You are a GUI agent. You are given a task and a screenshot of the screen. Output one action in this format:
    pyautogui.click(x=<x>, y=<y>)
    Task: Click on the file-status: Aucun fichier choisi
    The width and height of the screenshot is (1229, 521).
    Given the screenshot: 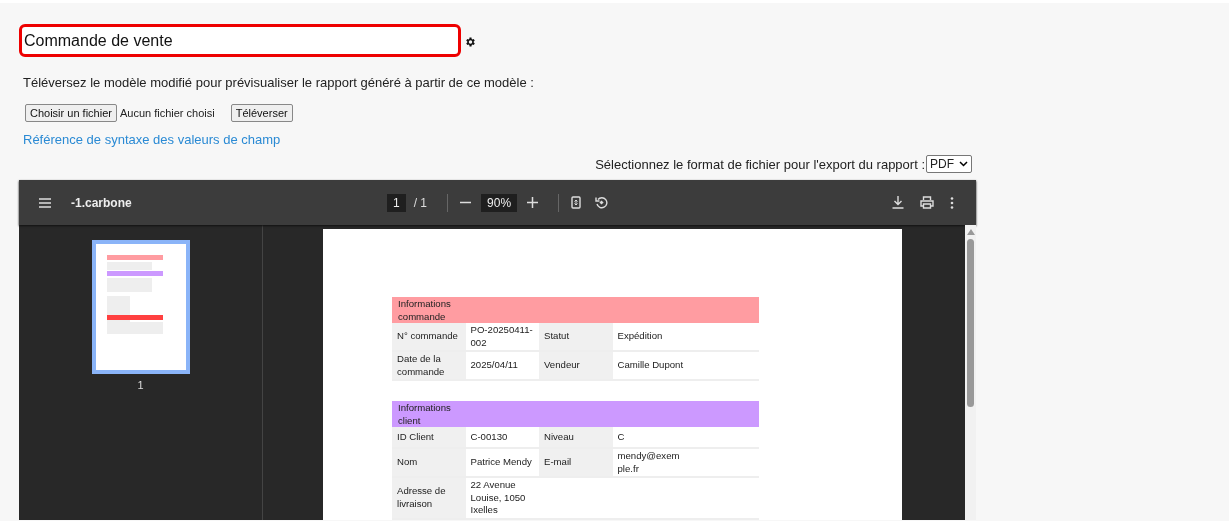 What is the action you would take?
    pyautogui.click(x=167, y=113)
    